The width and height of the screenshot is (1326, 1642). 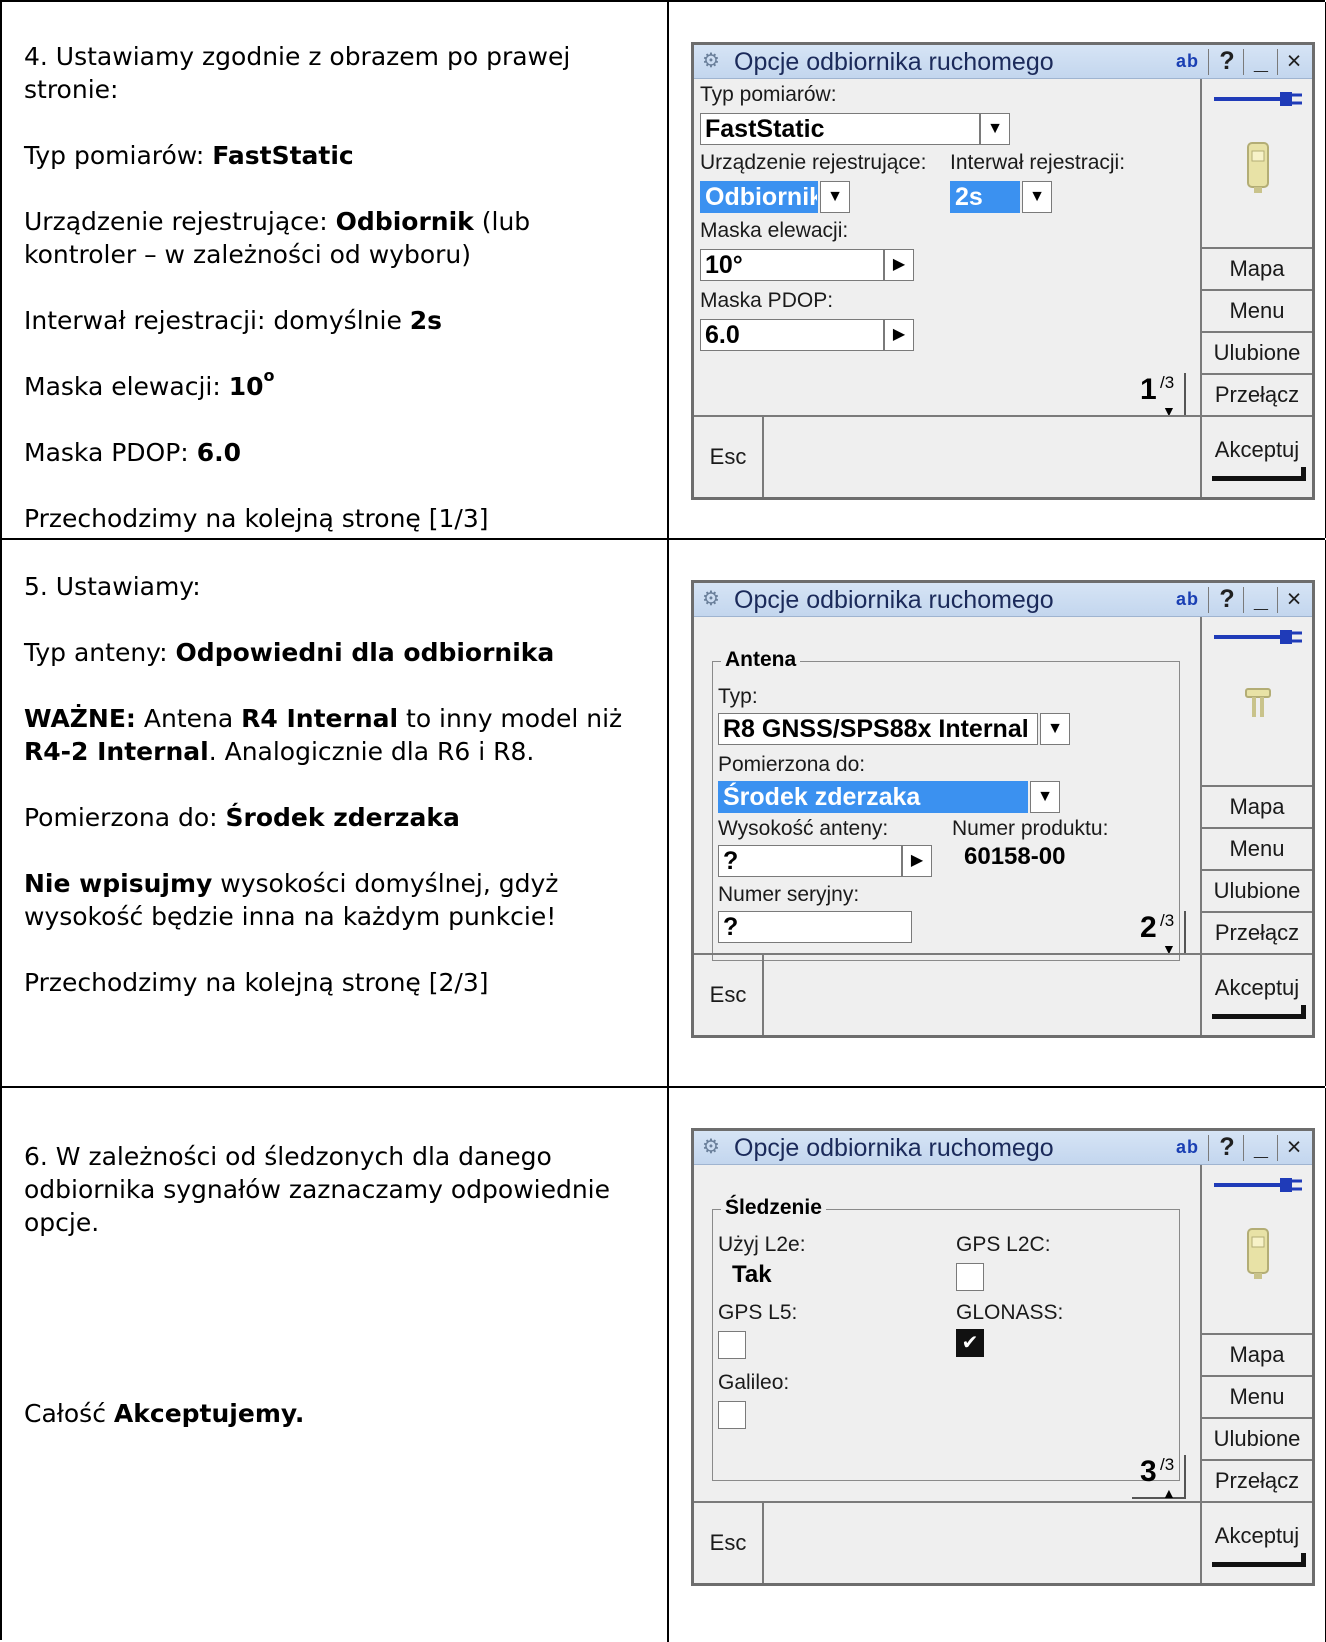 I want to click on pdop-mask-input: 6.0, so click(x=792, y=335).